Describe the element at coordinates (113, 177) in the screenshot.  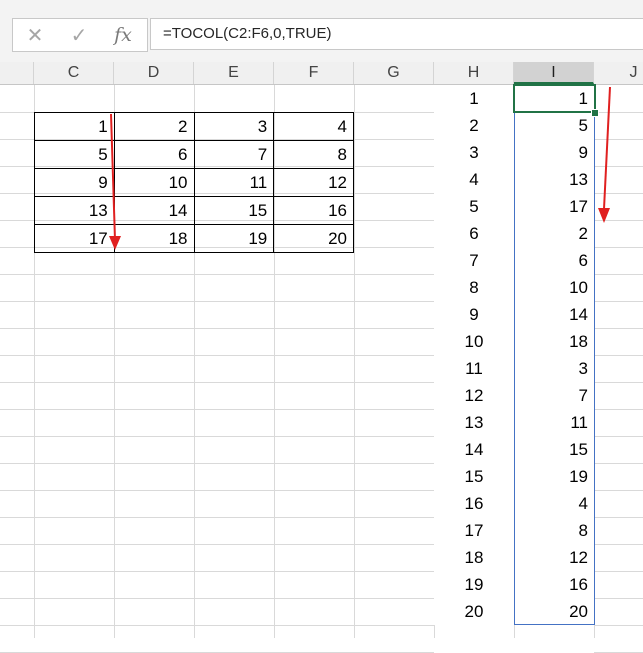
I see `arrow-down-left` at that location.